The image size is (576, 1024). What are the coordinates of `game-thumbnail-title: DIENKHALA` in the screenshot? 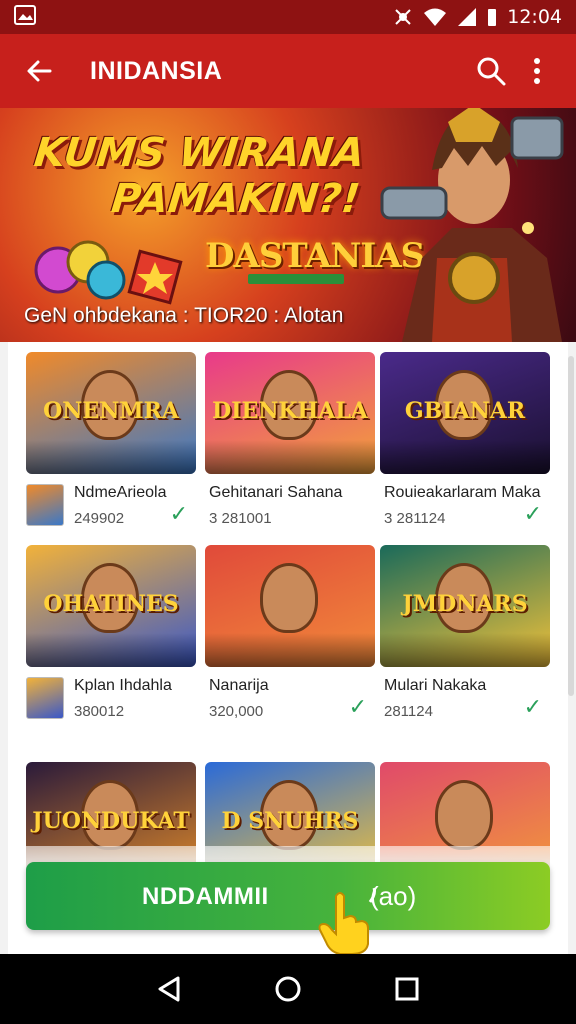 It's located at (290, 411).